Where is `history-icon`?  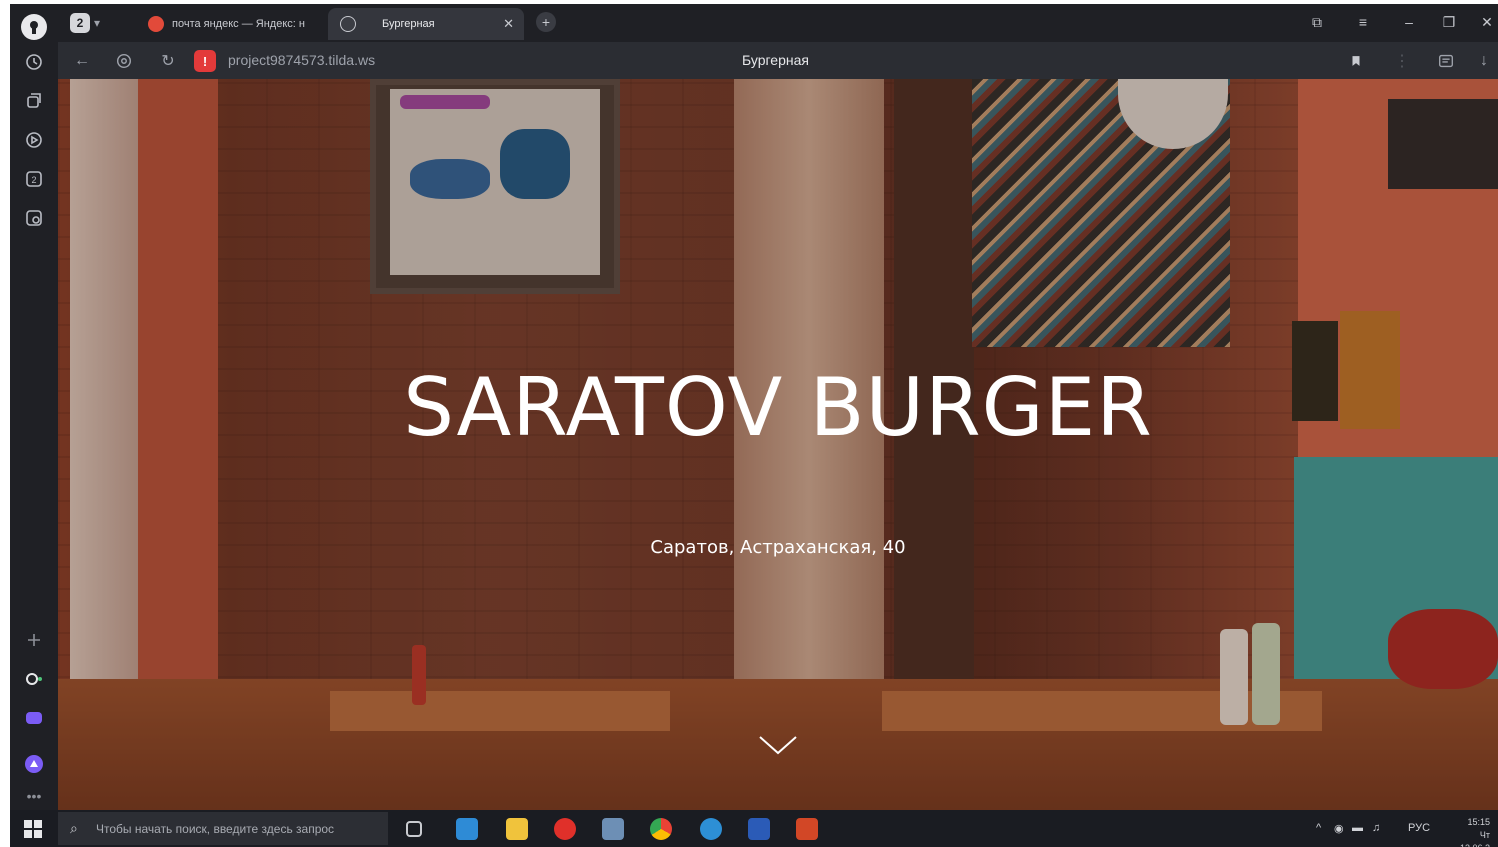
history-icon is located at coordinates (34, 62).